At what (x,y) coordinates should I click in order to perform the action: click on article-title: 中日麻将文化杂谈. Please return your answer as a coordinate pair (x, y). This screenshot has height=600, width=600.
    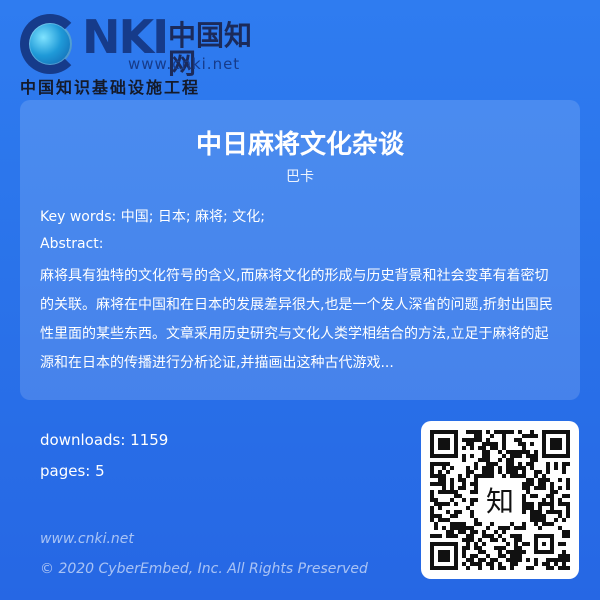
    Looking at the image, I should click on (300, 142).